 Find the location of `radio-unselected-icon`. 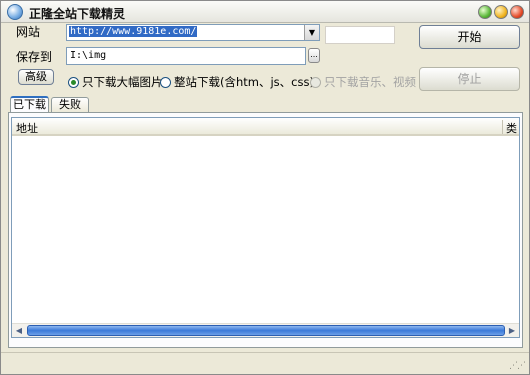

radio-unselected-icon is located at coordinates (165, 82).